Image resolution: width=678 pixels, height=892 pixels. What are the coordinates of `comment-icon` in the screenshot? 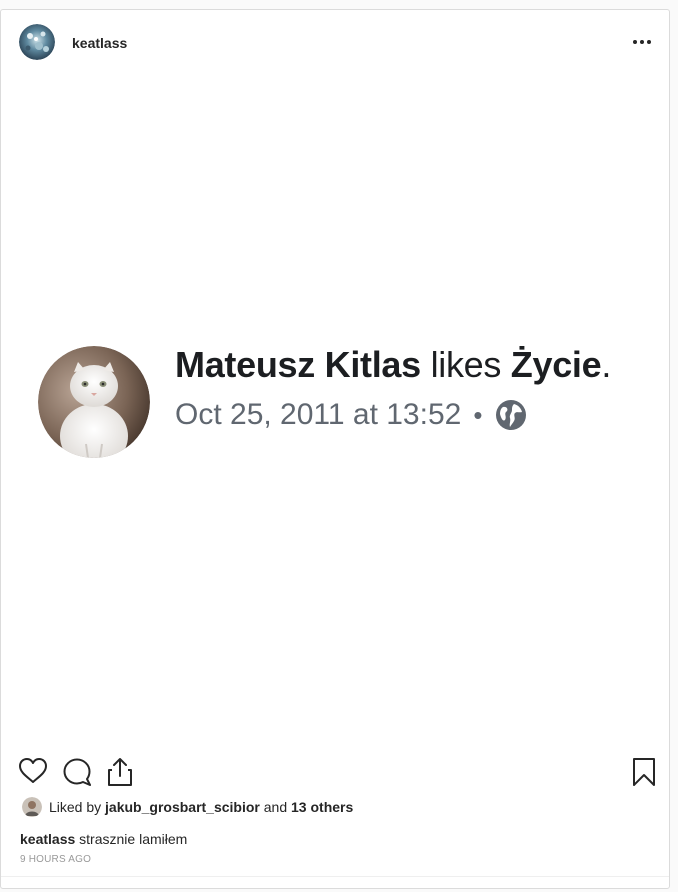 It's located at (77, 774).